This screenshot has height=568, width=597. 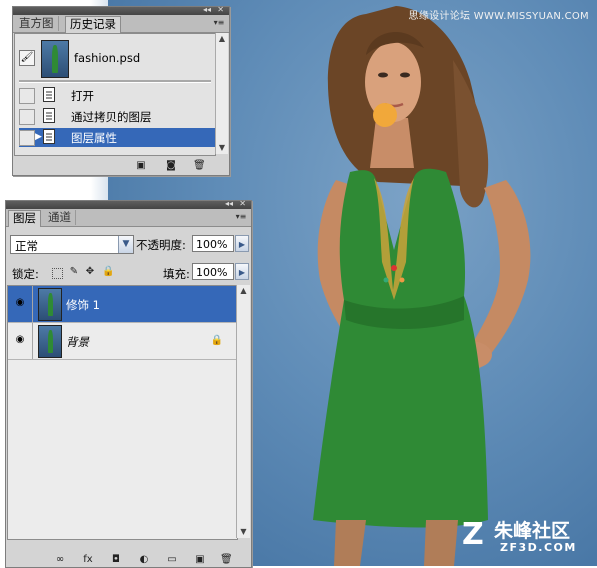 I want to click on watermark-brand-en: ZF3D.COM, so click(x=538, y=547).